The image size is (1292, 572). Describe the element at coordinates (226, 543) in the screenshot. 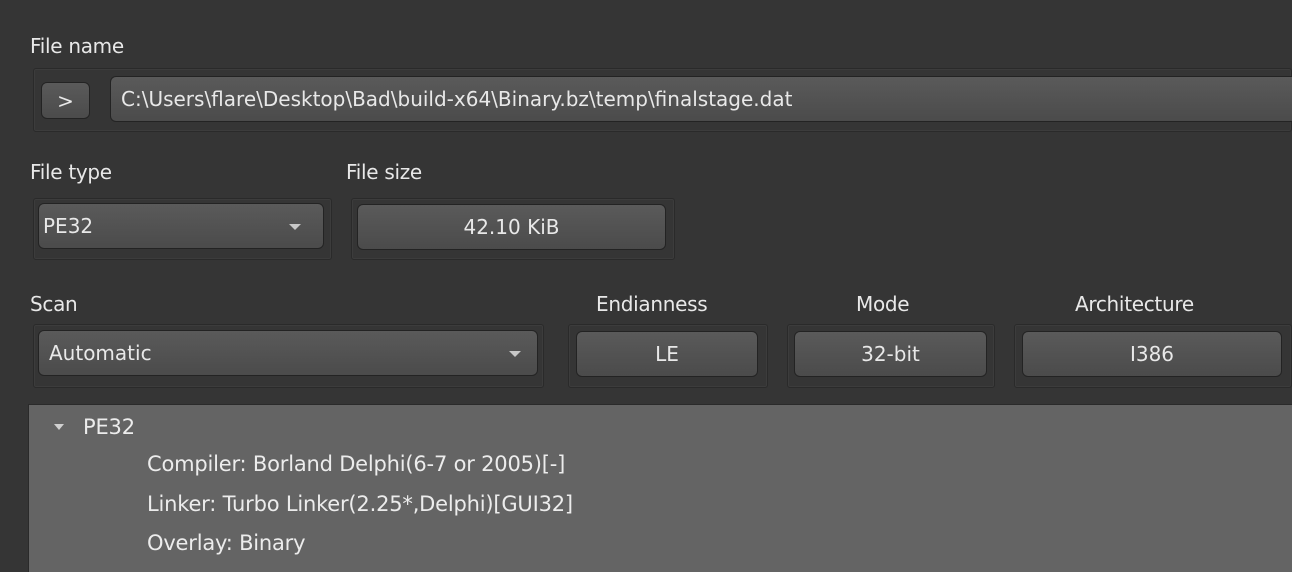

I see `result-item-overlay: Overlay: Binary` at that location.